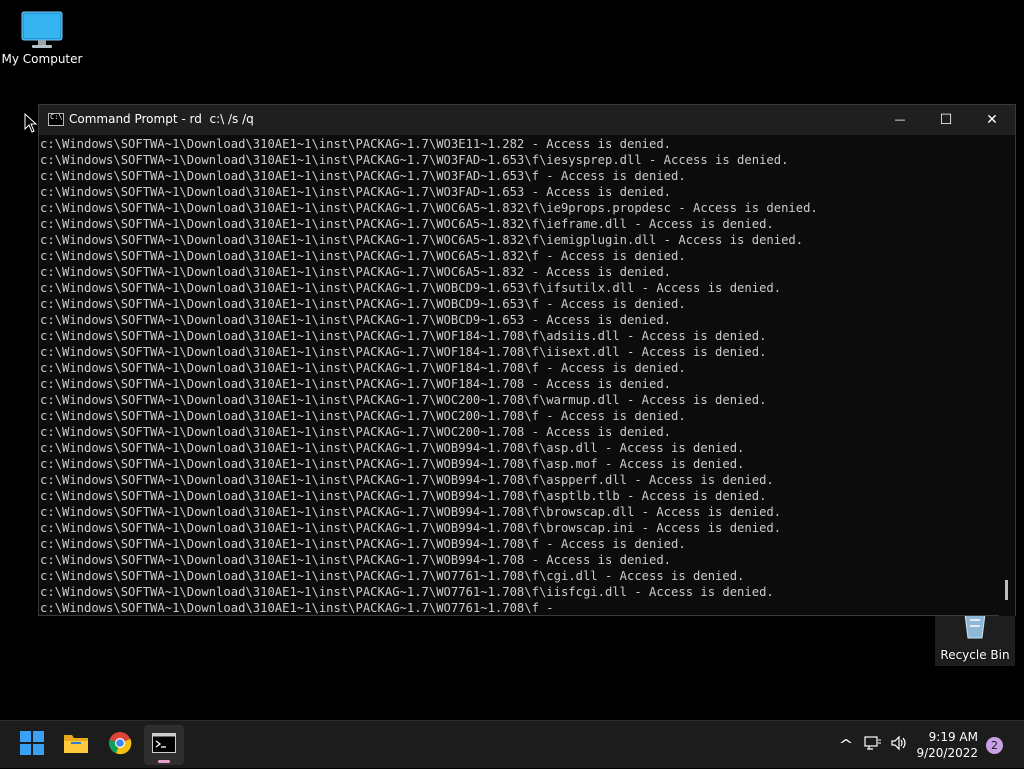 The image size is (1024, 769). I want to click on taskbar: ^ 9:19 AM 9/20/2022 2, so click(512, 744).